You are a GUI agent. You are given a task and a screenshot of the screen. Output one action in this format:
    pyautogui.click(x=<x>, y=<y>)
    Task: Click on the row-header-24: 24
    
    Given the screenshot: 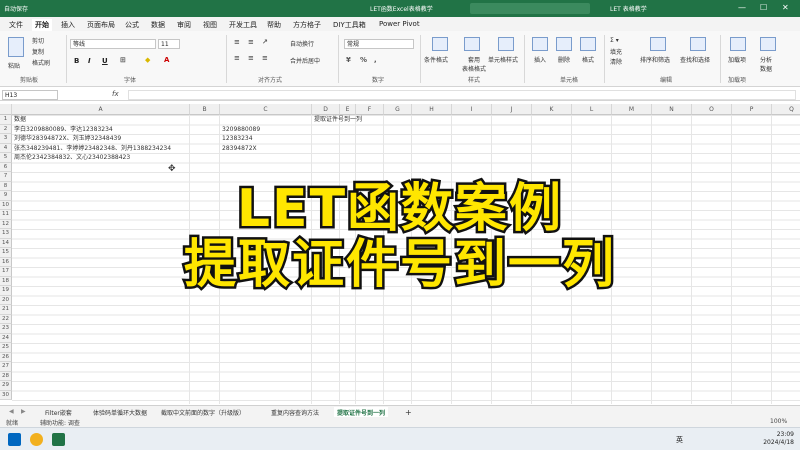 What is the action you would take?
    pyautogui.click(x=6, y=338)
    